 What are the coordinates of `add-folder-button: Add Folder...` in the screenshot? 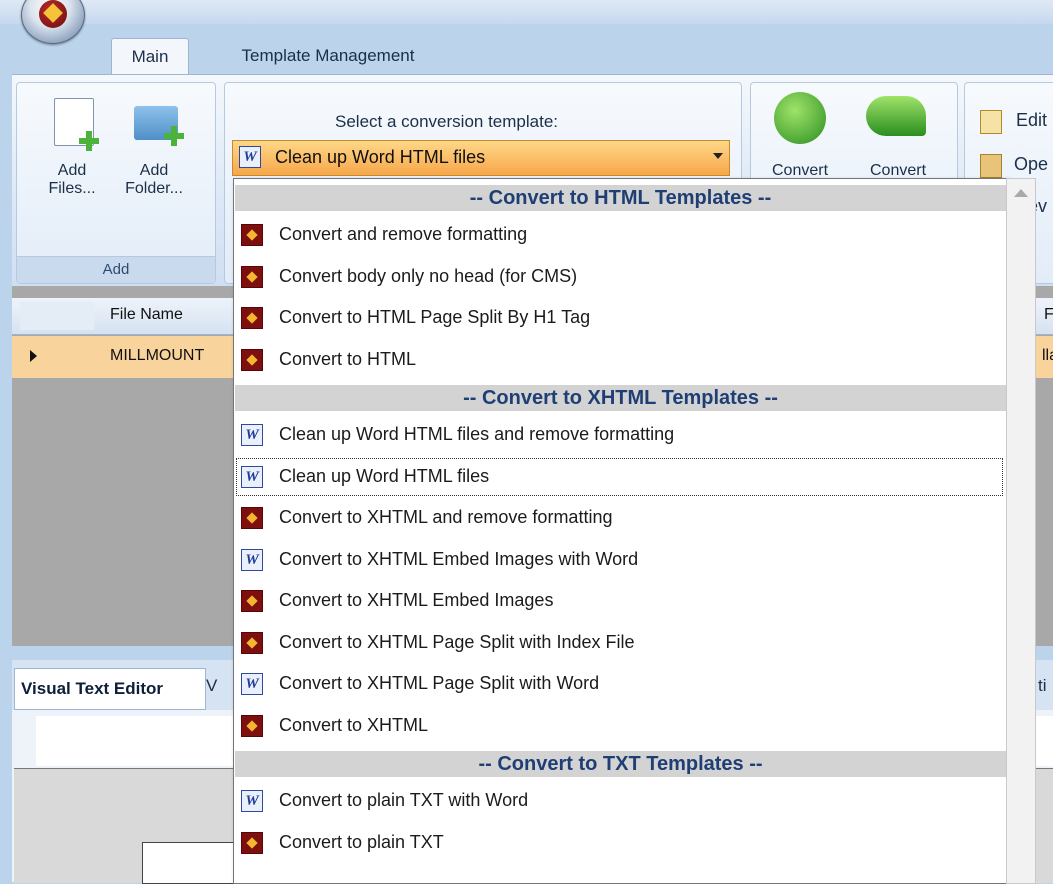 It's located at (154, 147).